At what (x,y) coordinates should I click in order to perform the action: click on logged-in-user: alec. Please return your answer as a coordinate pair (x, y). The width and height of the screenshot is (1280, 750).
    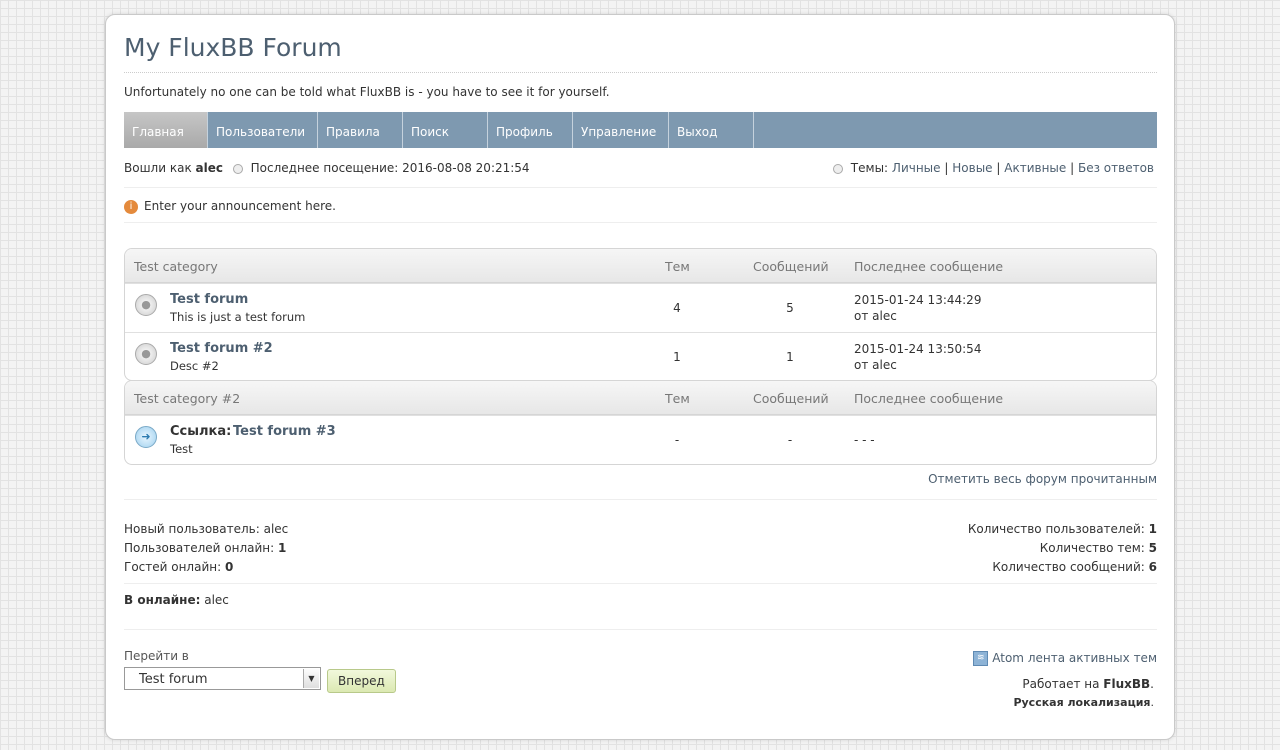
    Looking at the image, I should click on (209, 168).